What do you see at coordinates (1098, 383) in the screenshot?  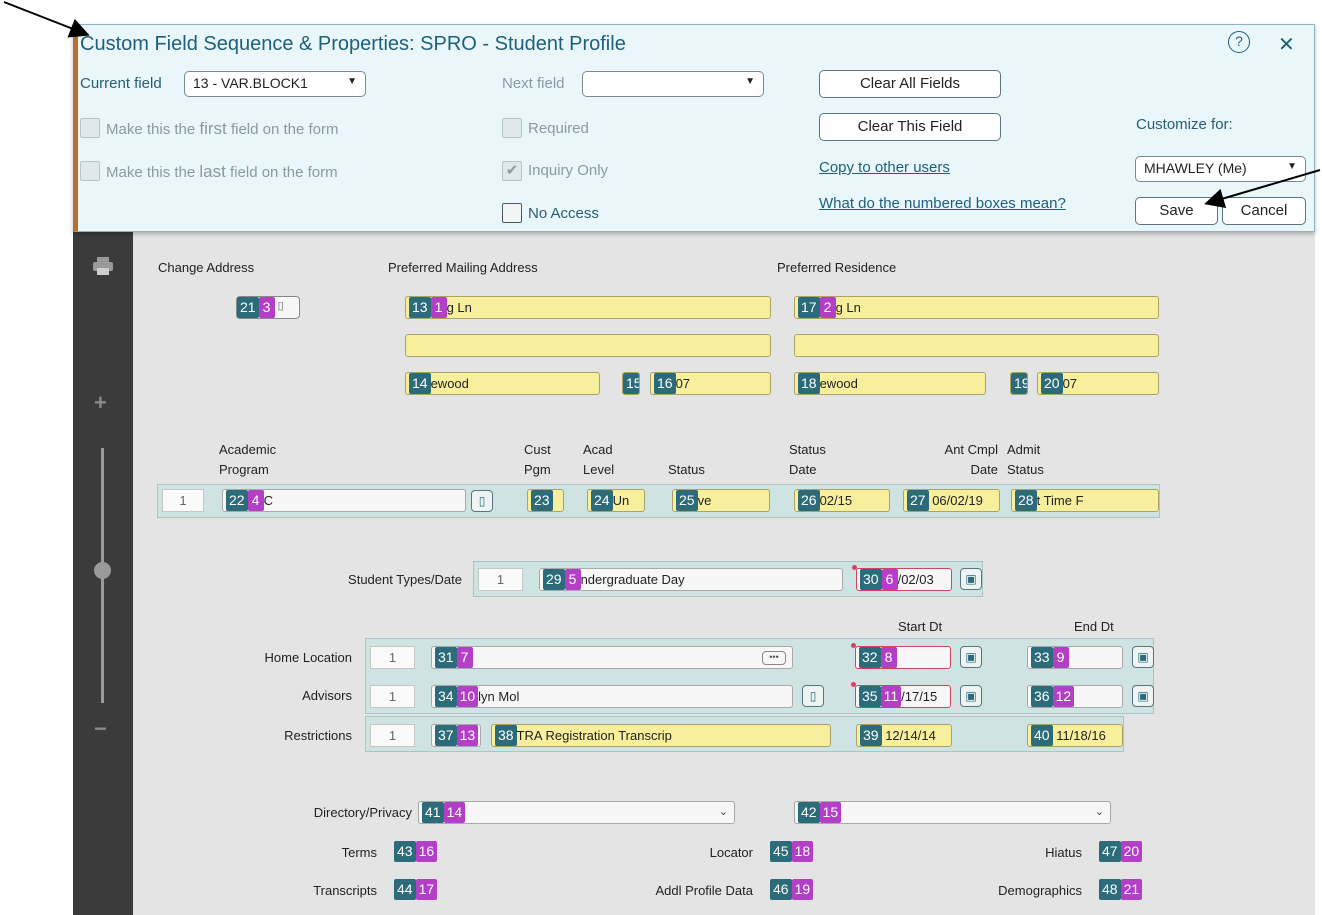 I see `residence-zip-field: 20 07` at bounding box center [1098, 383].